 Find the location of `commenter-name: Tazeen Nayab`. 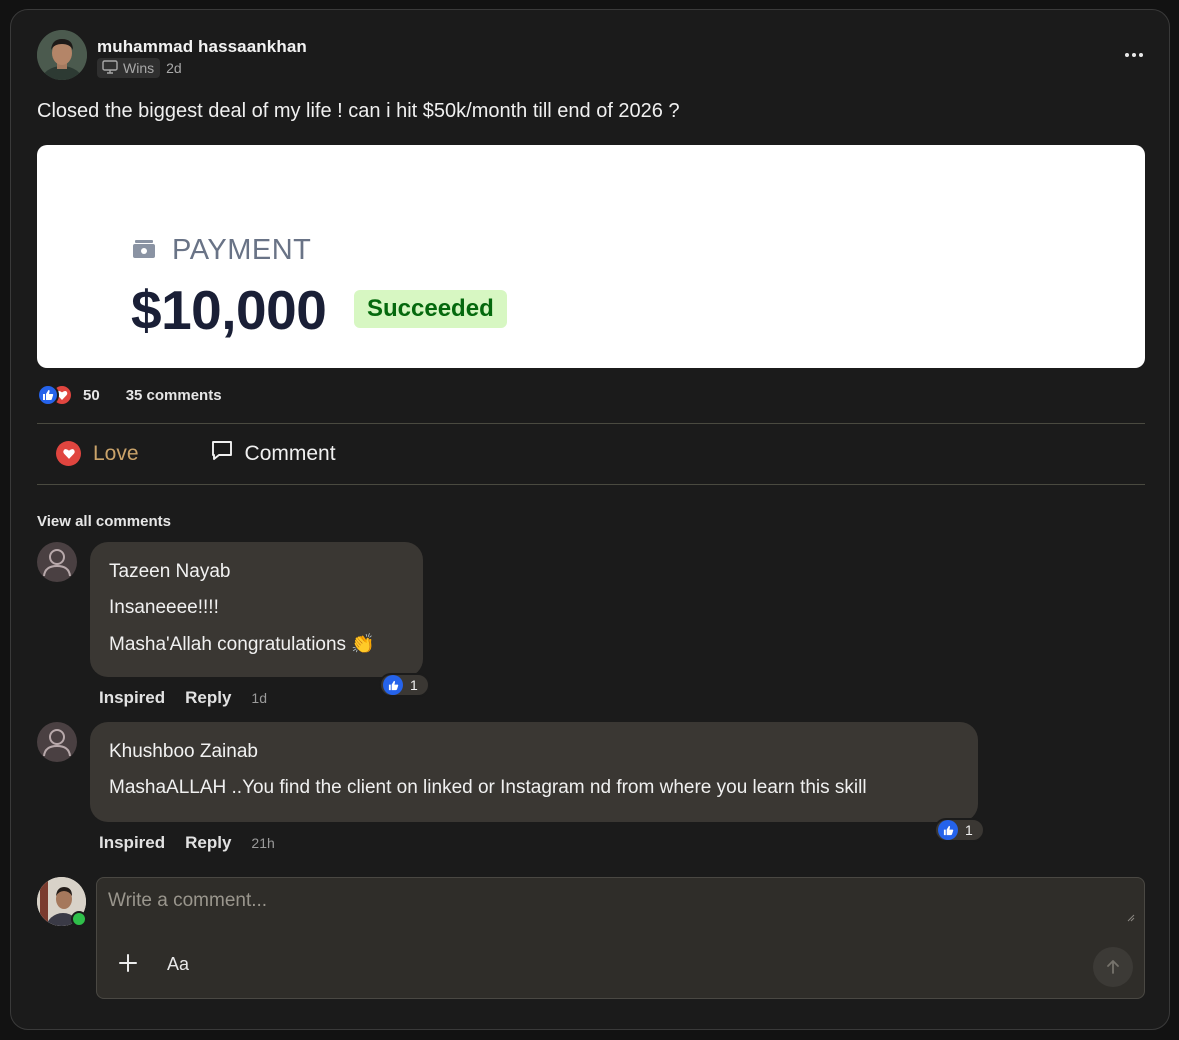

commenter-name: Tazeen Nayab is located at coordinates (169, 572).